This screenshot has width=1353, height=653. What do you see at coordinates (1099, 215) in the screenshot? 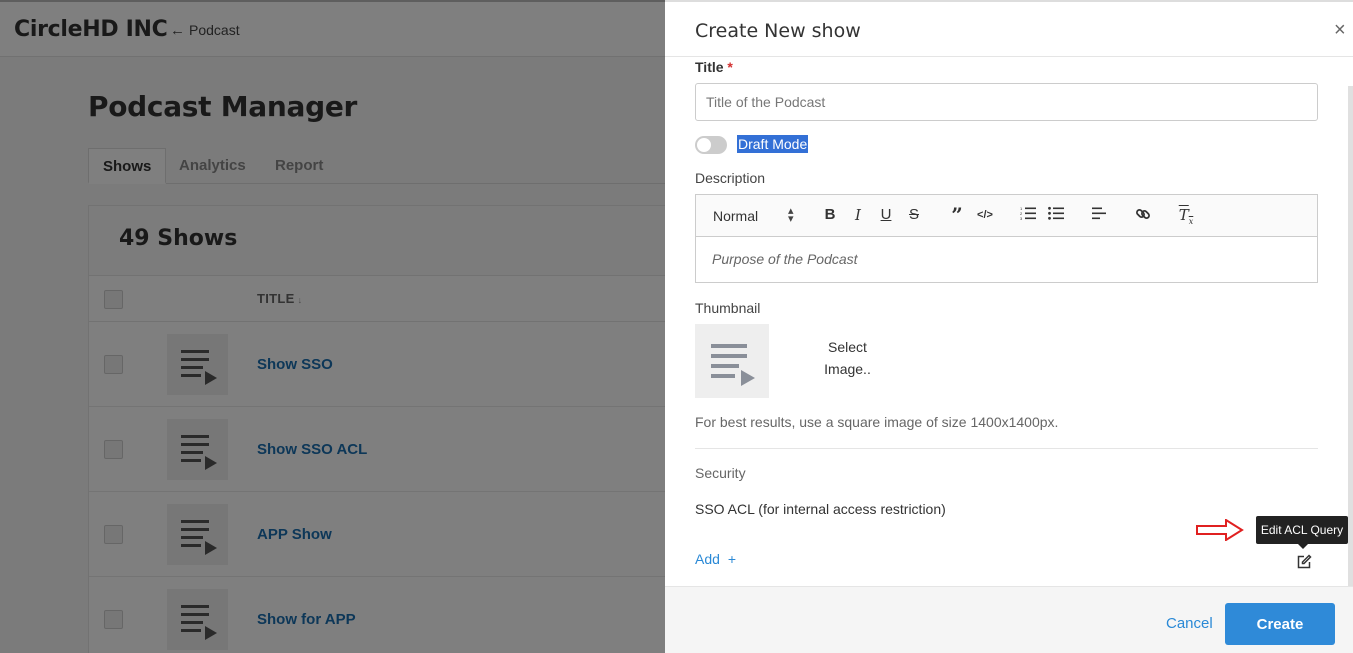
I see `align-left-icon` at bounding box center [1099, 215].